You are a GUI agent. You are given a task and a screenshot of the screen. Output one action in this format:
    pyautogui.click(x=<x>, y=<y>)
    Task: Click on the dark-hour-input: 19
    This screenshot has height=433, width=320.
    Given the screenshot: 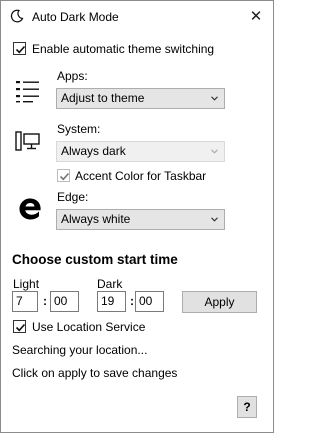 What is the action you would take?
    pyautogui.click(x=111, y=301)
    